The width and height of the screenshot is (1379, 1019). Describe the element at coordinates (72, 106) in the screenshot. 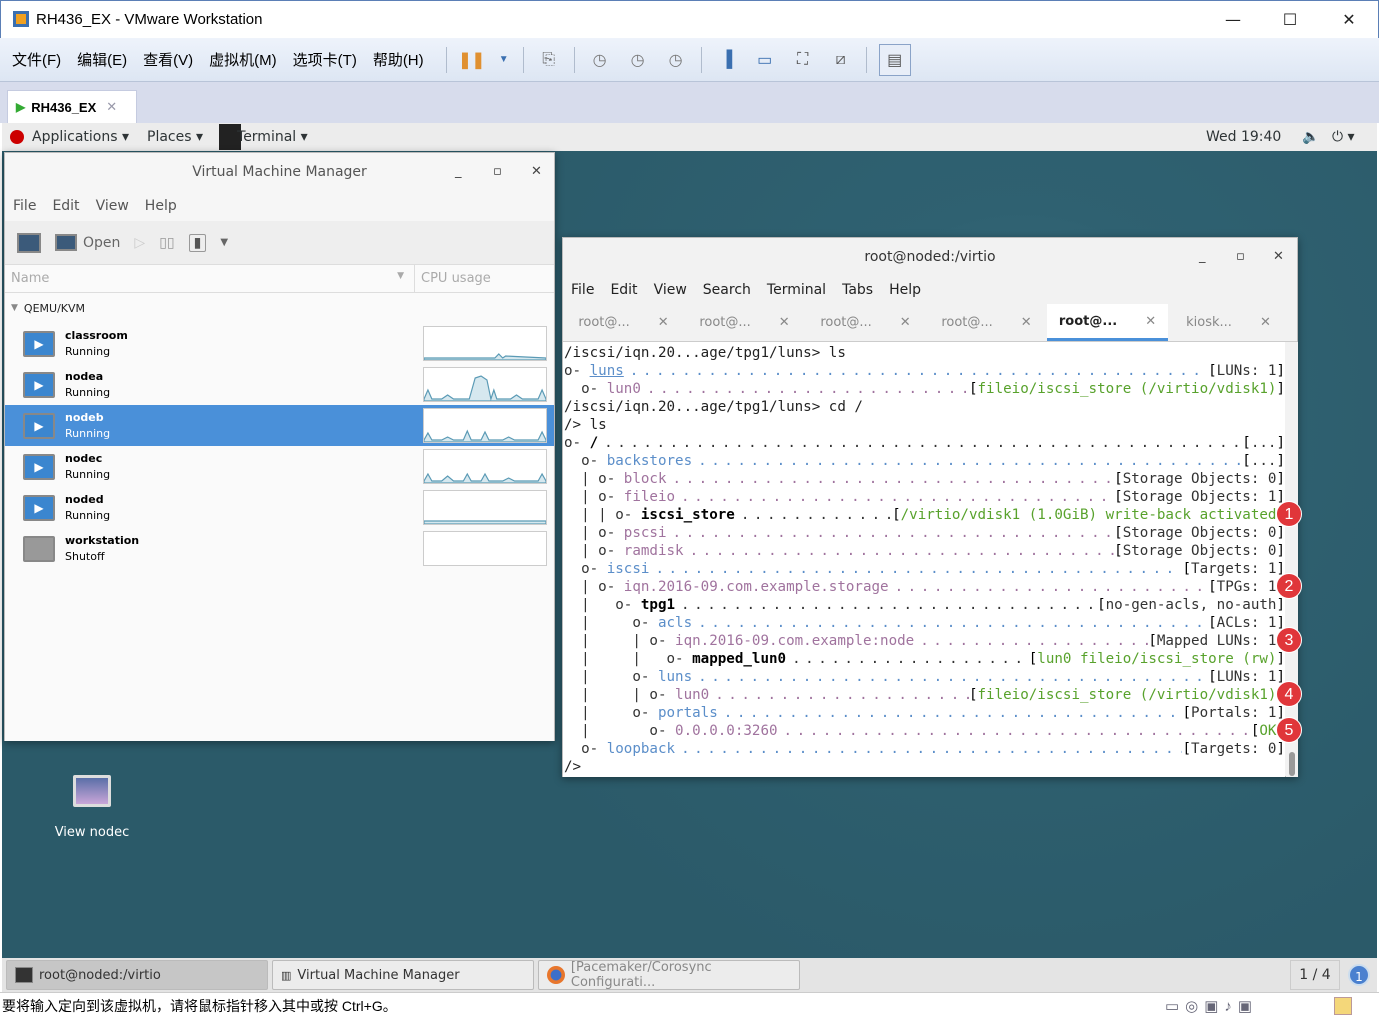

I see `vm-tab: ▶ RH436_EX ✕` at that location.